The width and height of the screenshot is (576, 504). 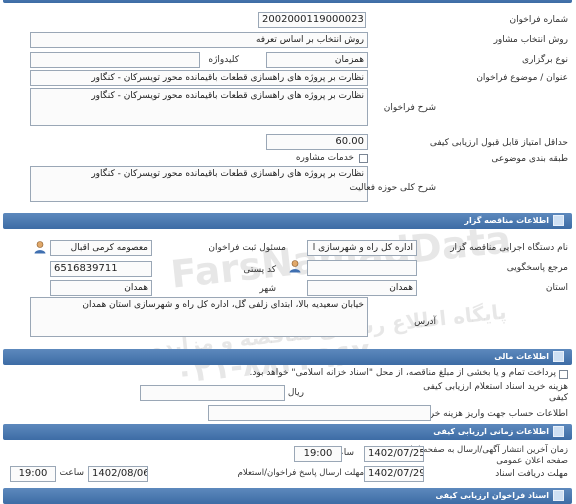 I want to click on section-title: اطلاعات زمانی ارزیابی کیفی, so click(x=491, y=431).